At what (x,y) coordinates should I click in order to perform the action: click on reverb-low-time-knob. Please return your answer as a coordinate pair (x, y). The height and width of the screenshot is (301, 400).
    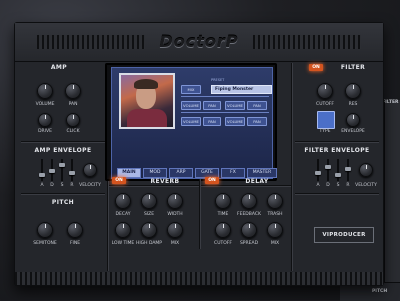
    Looking at the image, I should click on (123, 230).